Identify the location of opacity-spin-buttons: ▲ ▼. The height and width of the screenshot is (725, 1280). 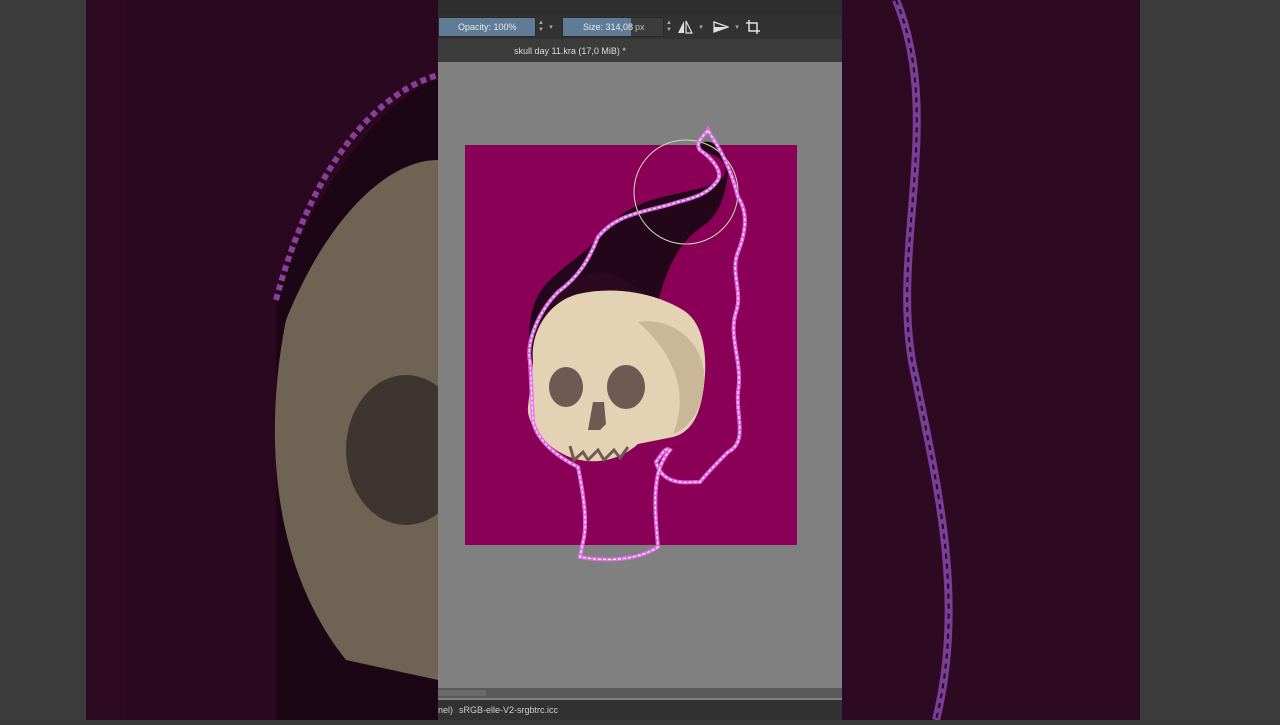
(541, 27).